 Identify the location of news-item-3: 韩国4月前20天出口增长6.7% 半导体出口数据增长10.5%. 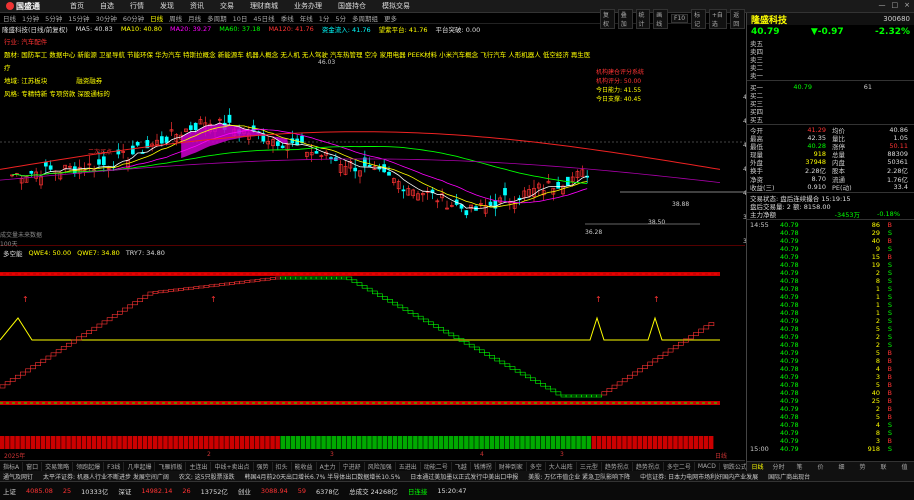
(323, 476).